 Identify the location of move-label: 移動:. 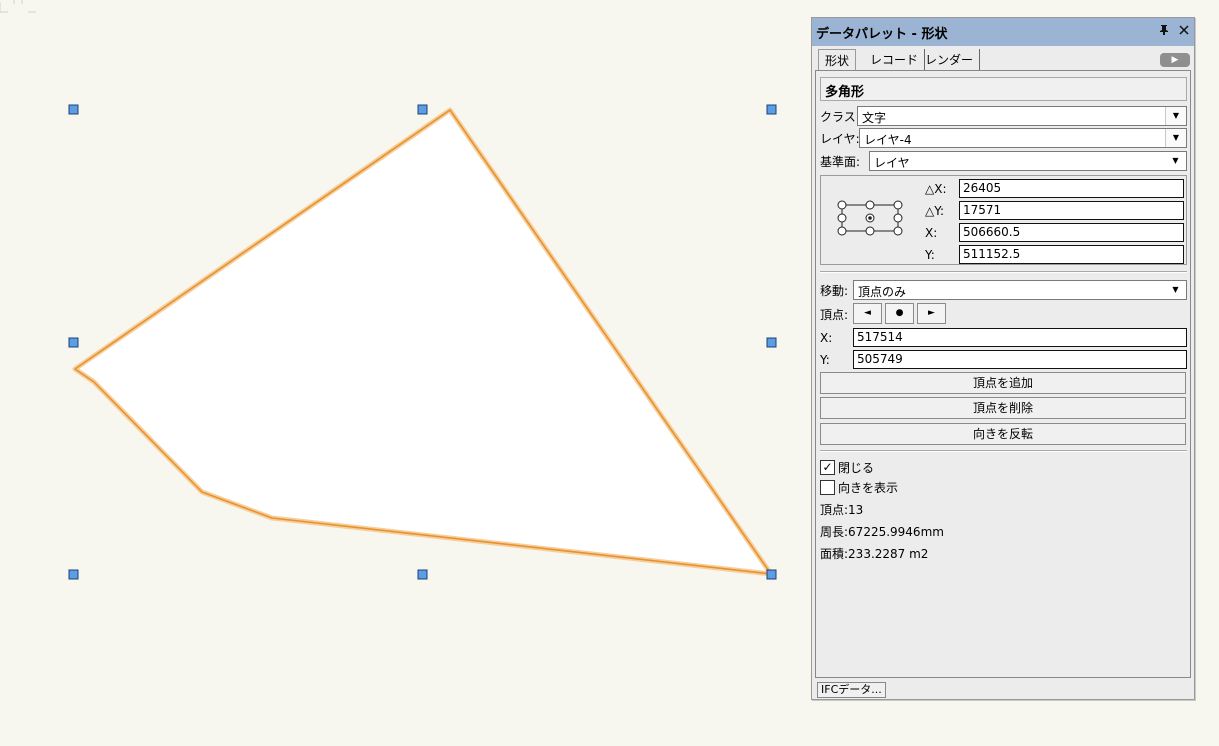
(834, 291).